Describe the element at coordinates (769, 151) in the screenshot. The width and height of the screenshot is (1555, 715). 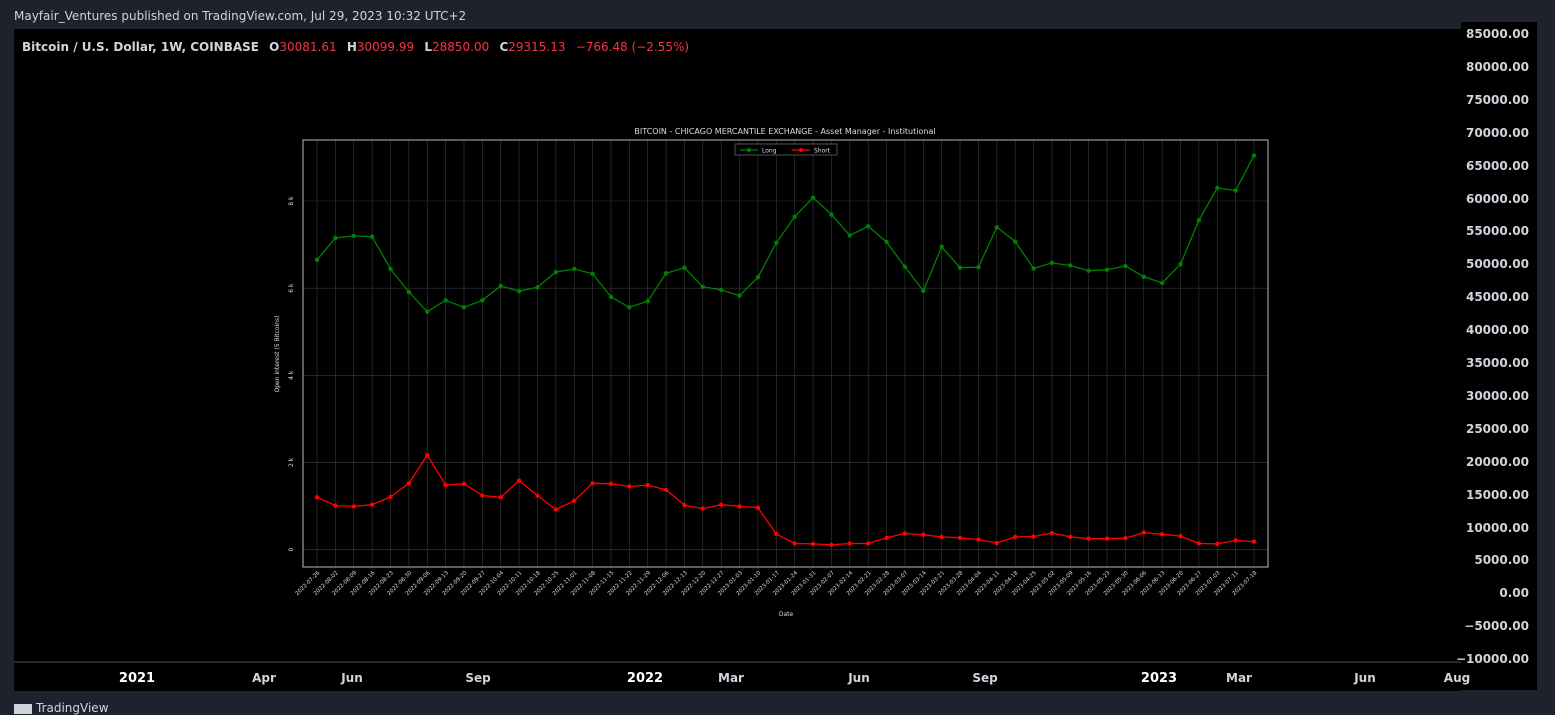
I see `legend-long-label: Long` at that location.